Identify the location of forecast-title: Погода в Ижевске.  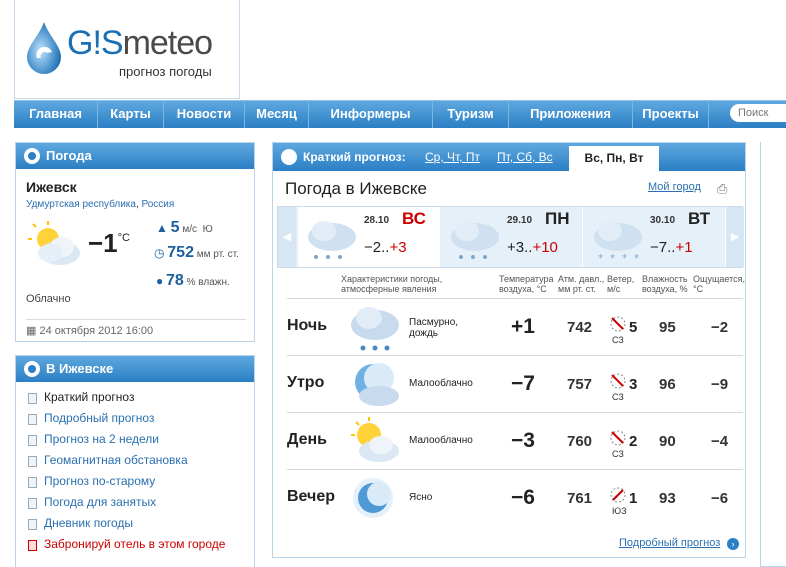
(356, 188).